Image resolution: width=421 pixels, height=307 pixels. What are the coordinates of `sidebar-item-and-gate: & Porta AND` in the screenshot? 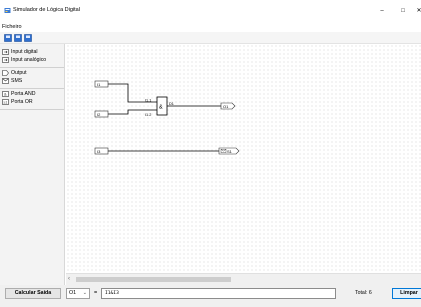 It's located at (32, 94).